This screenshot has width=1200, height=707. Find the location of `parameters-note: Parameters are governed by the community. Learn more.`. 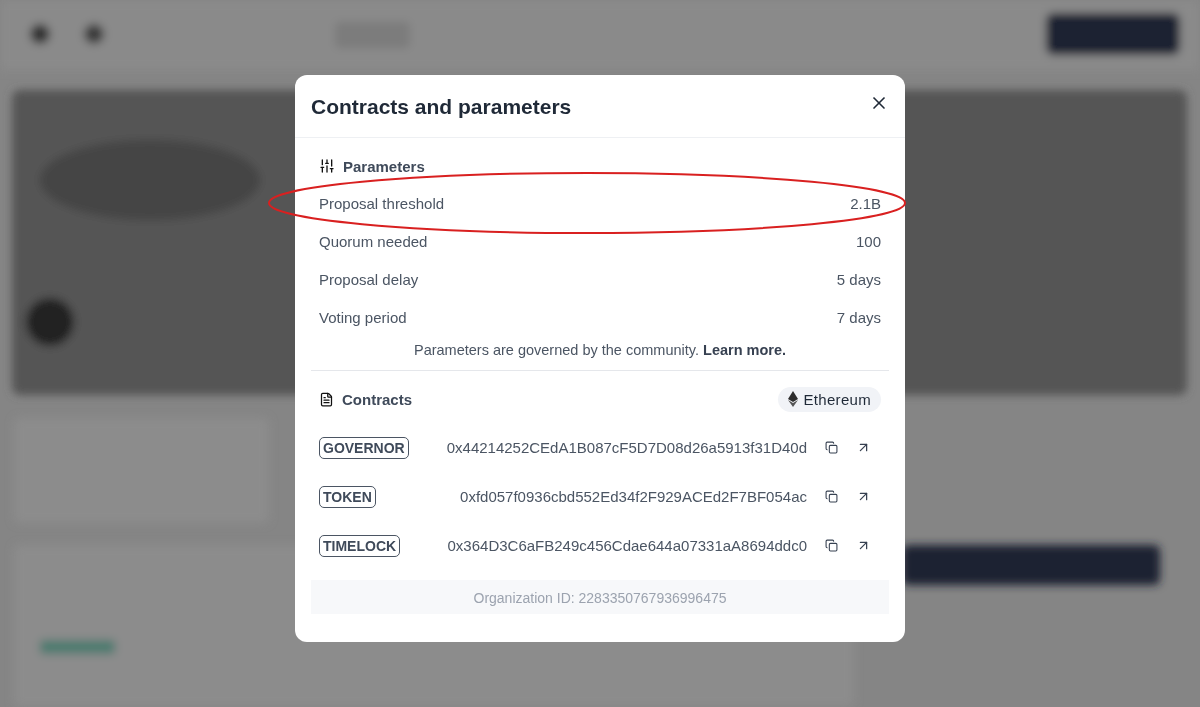

parameters-note: Parameters are governed by the community. Learn more. is located at coordinates (600, 356).